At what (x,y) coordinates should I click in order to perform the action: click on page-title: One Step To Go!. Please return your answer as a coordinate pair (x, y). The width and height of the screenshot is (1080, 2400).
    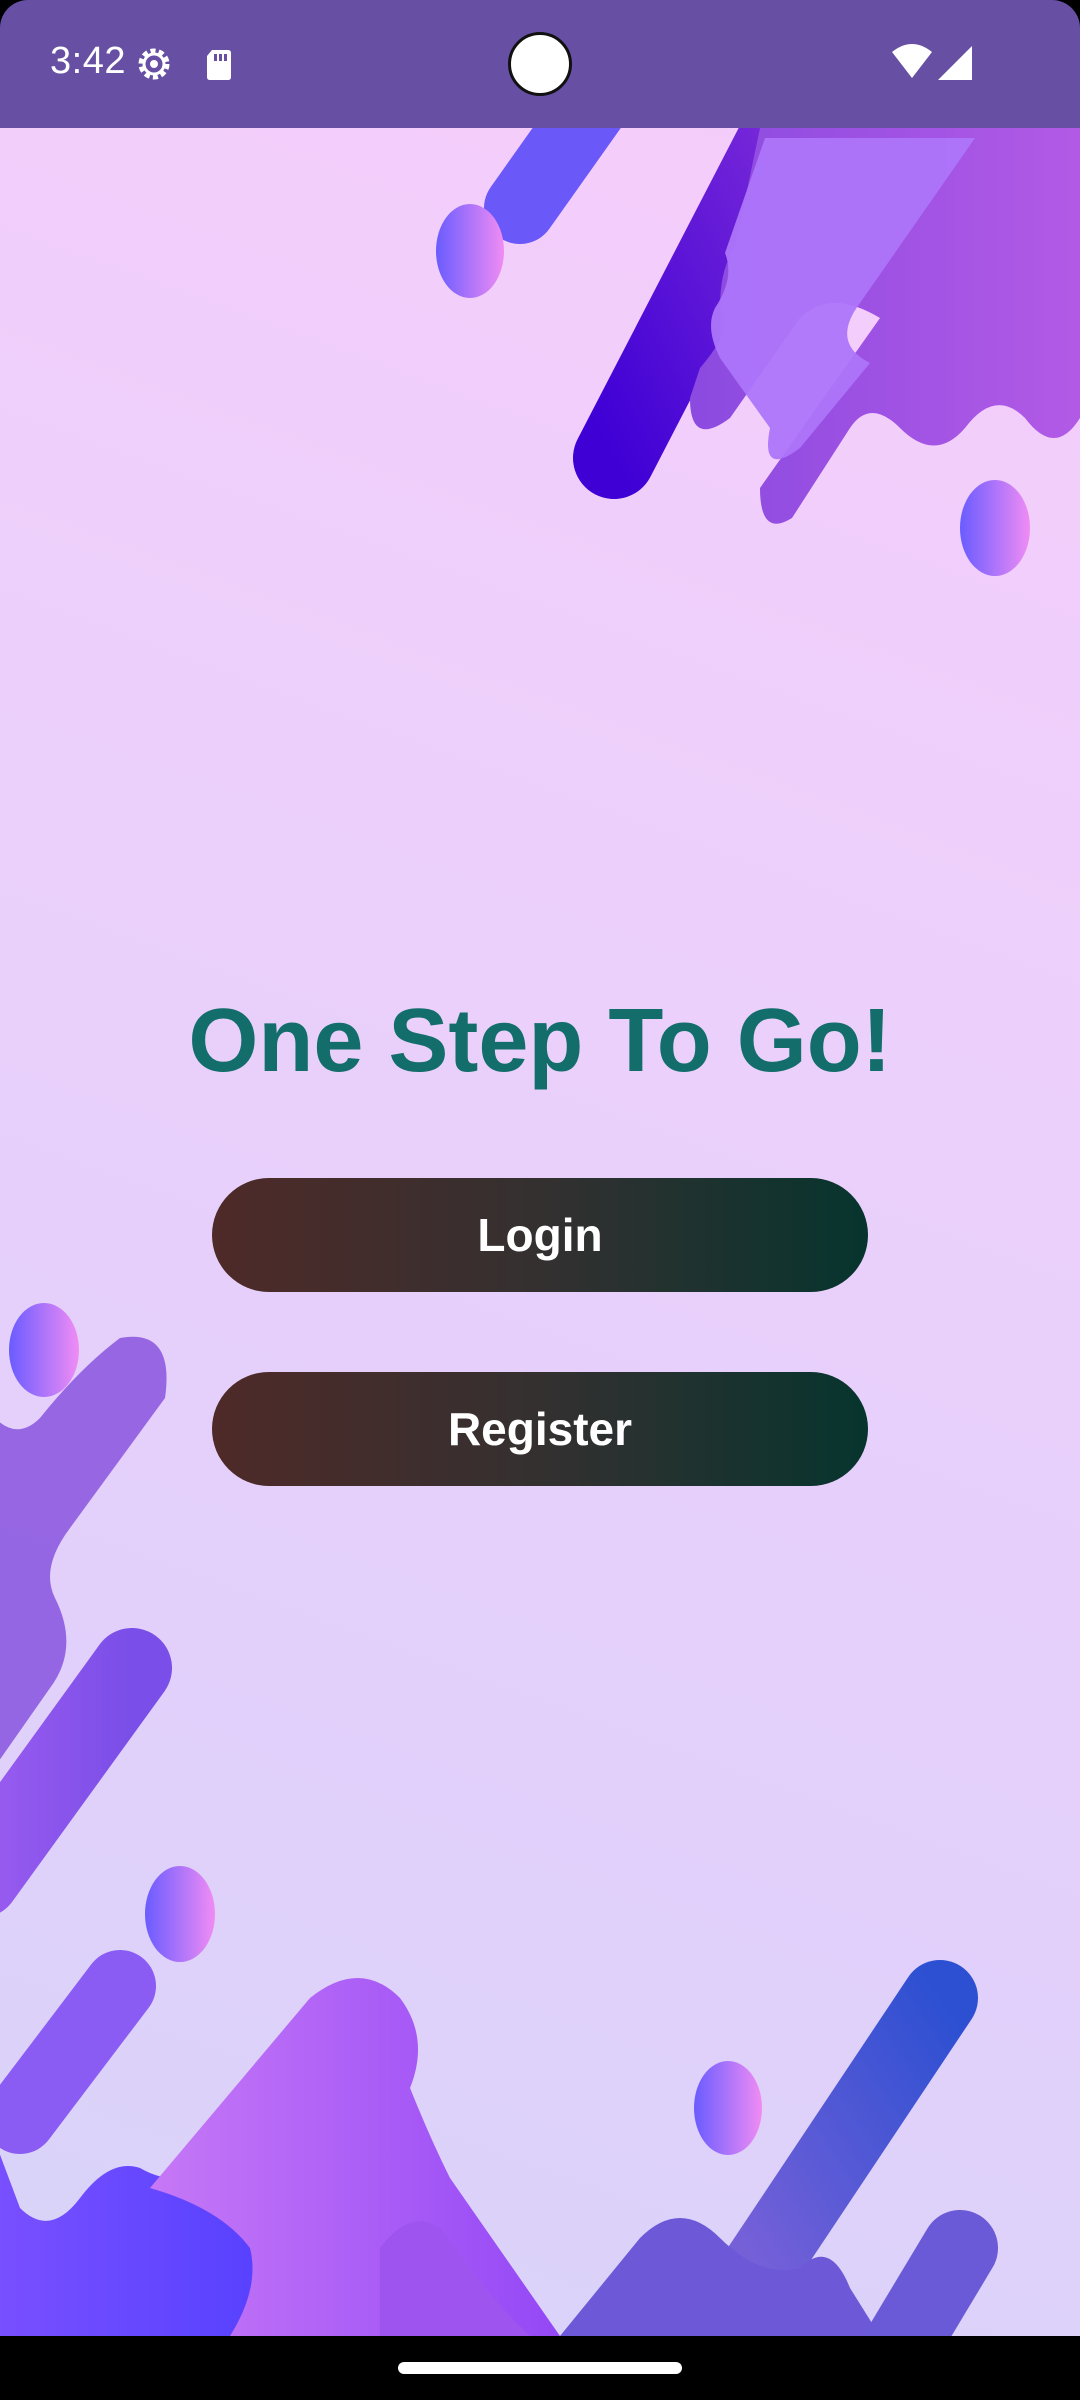
    Looking at the image, I should click on (540, 1041).